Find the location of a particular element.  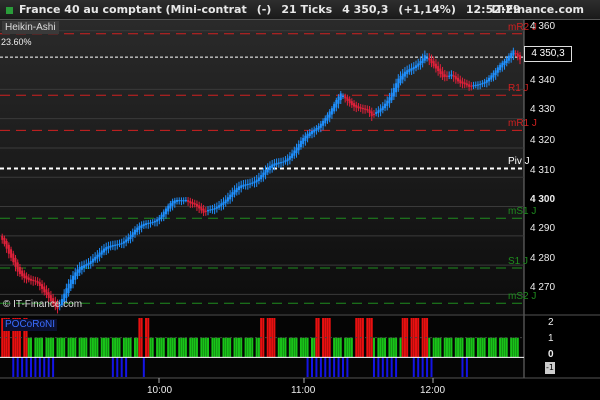

level-label: mR1 J is located at coordinates (522, 124).